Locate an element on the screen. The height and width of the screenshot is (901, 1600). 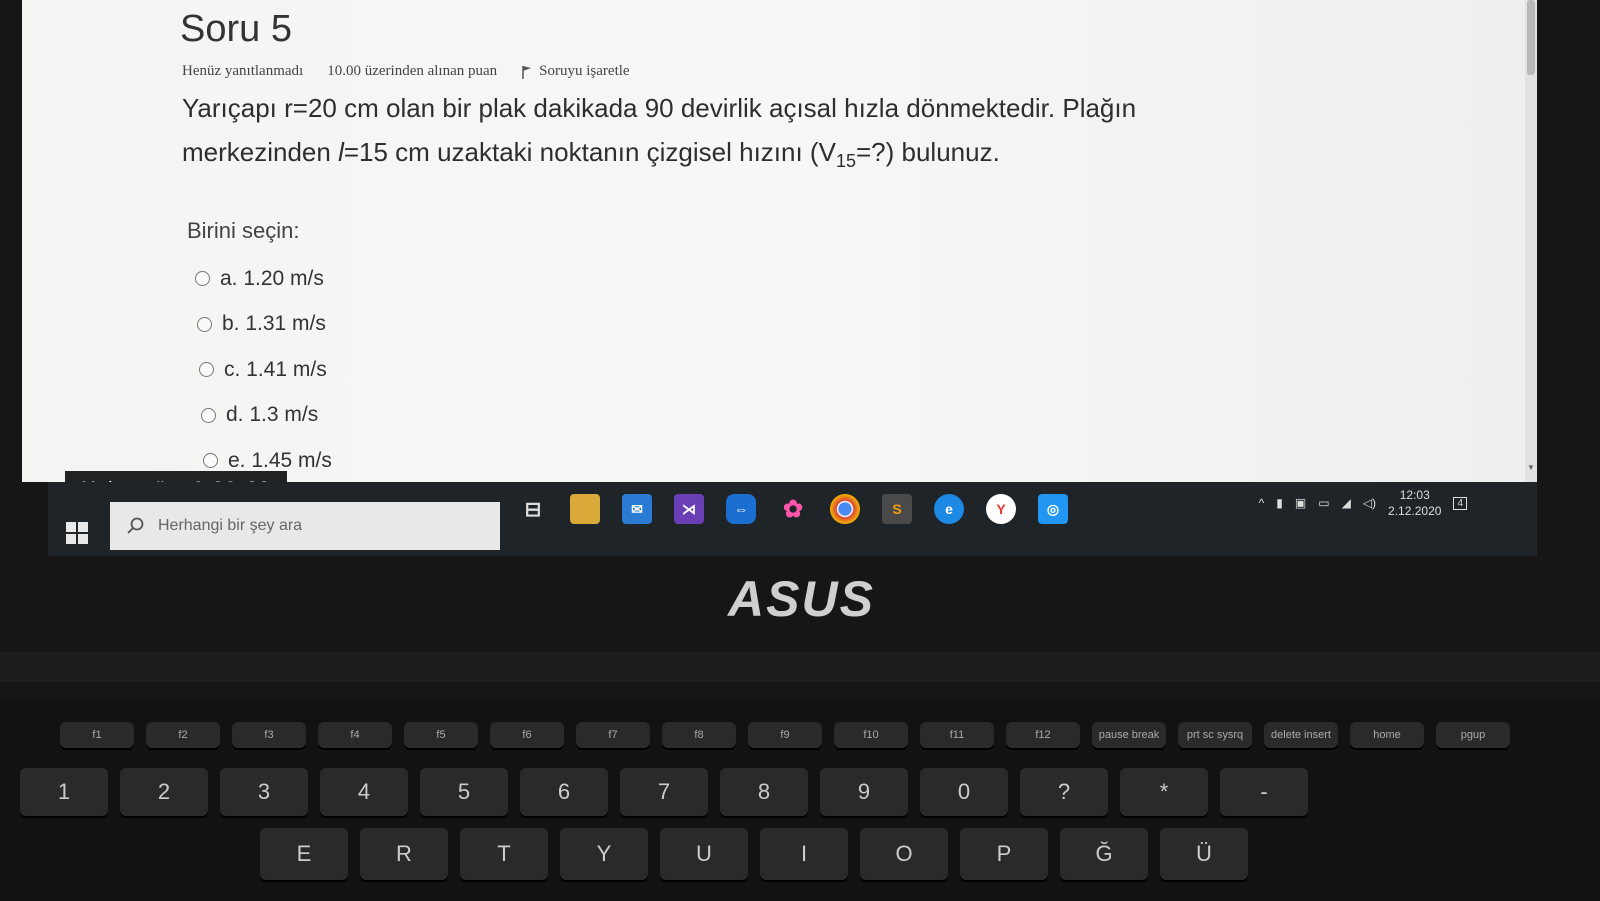
photos-icon: ✿ is located at coordinates (793, 509).